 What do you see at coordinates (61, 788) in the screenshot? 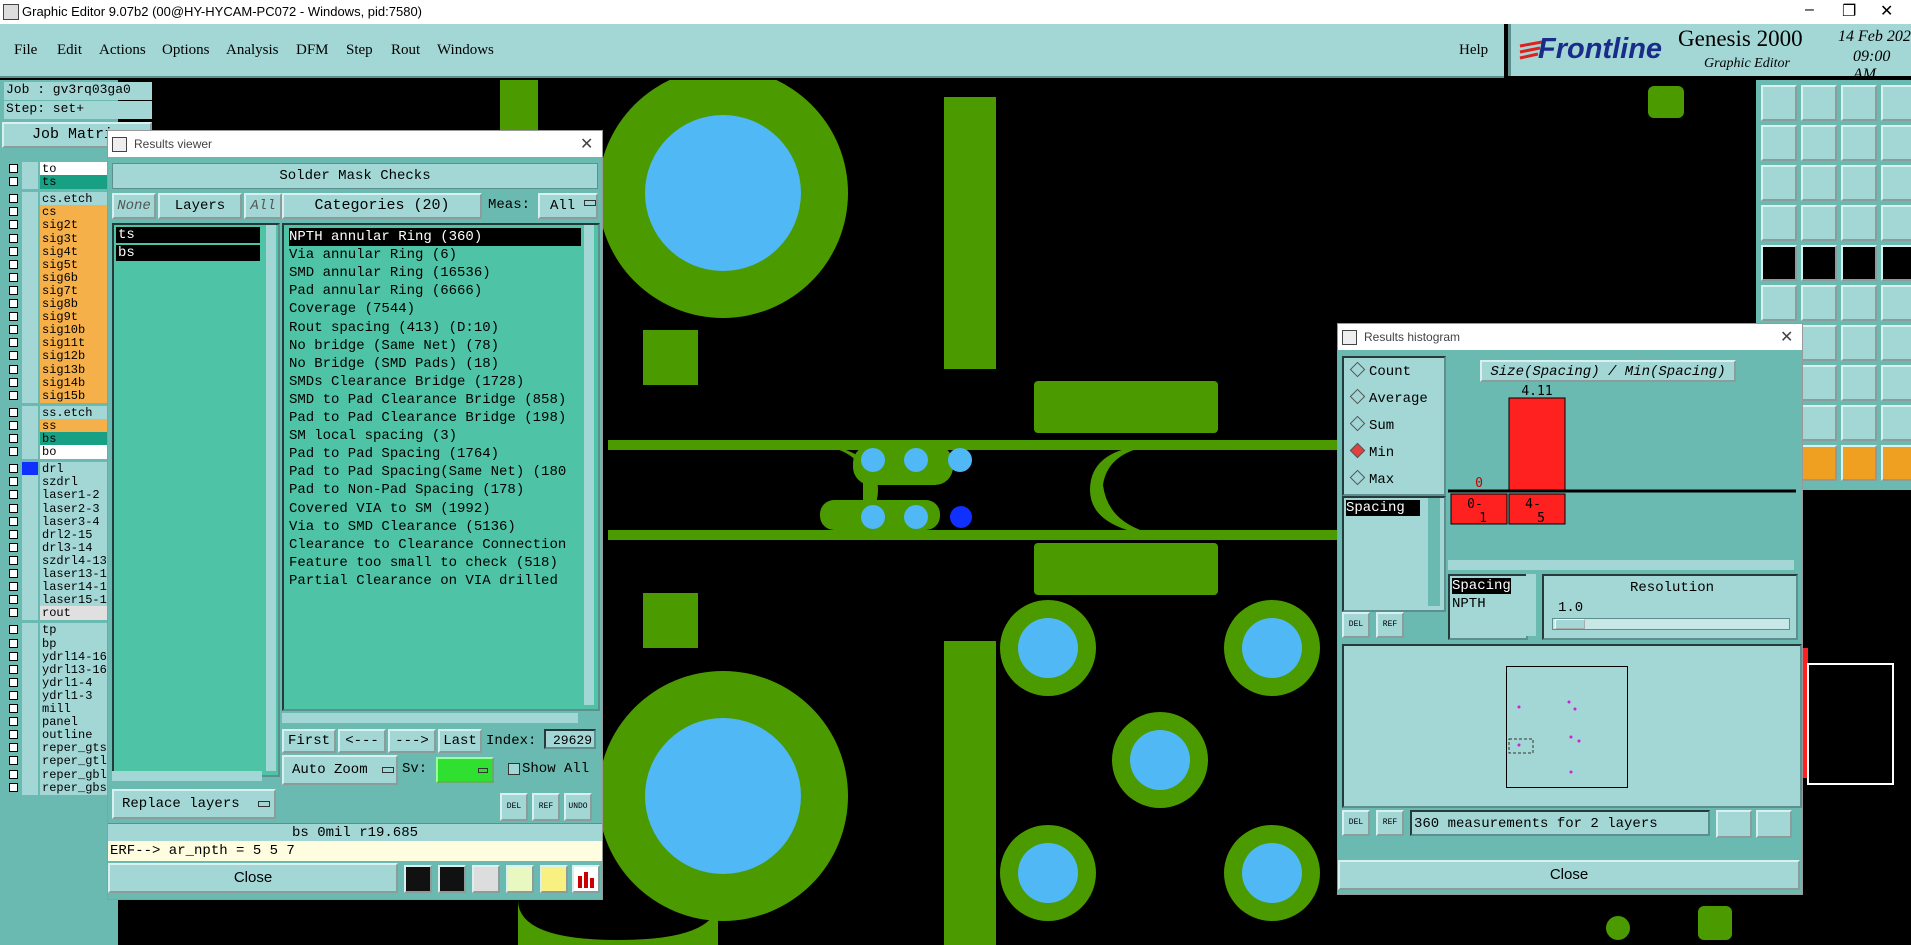
I see `layer-row-reper_gbs: reper_gbs` at bounding box center [61, 788].